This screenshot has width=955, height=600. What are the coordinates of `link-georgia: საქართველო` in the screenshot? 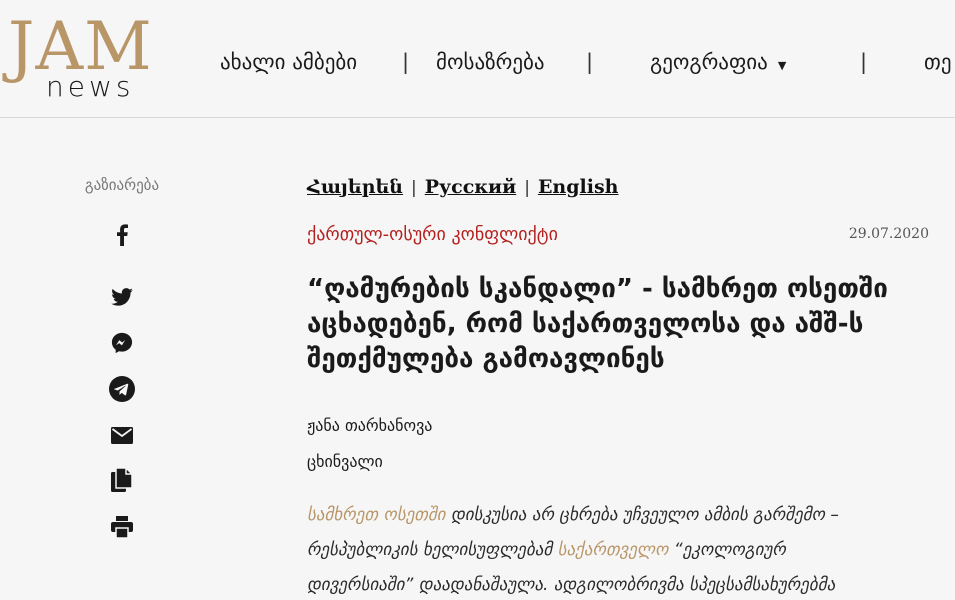 It's located at (613, 550).